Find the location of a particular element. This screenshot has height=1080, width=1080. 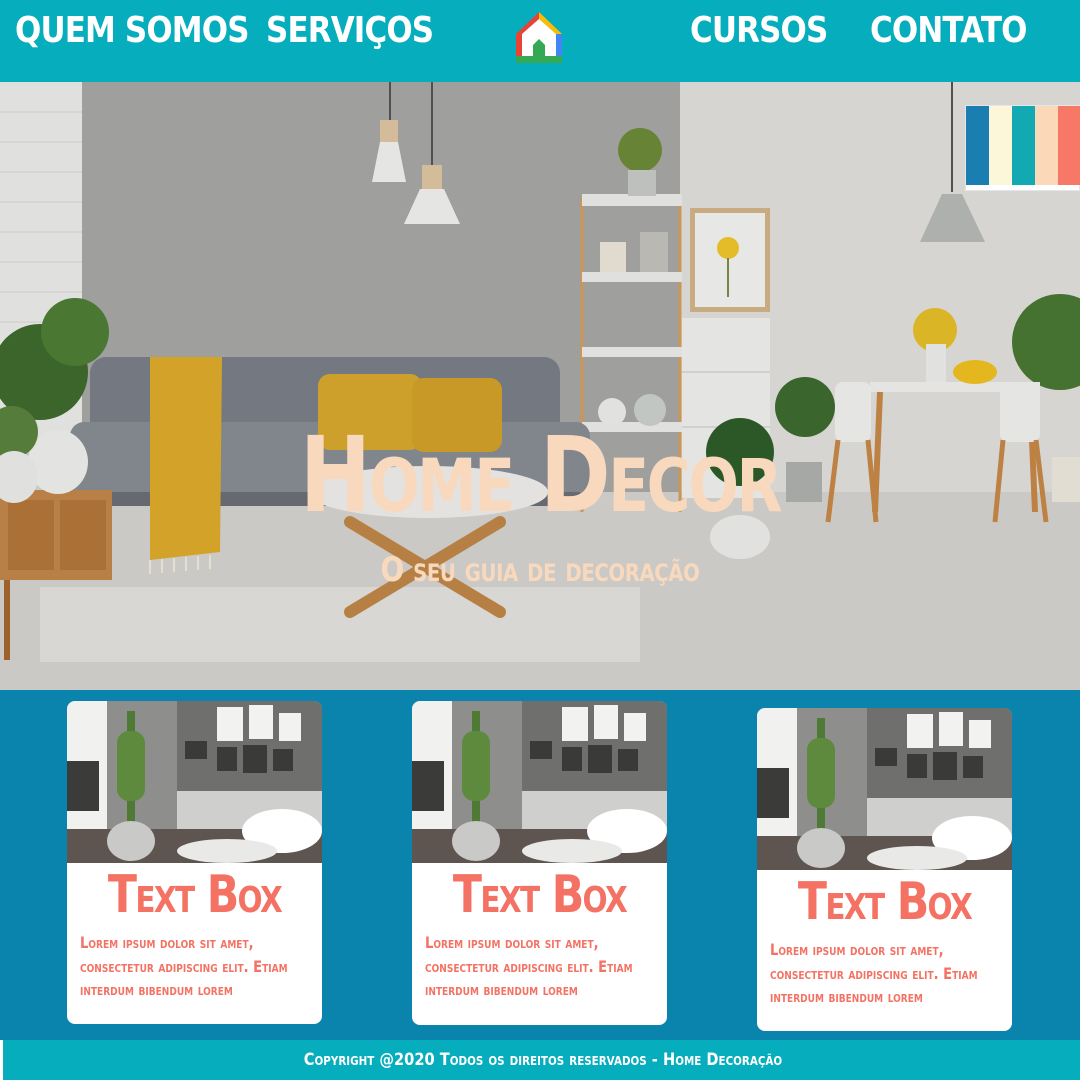

nav-item-quem-somos: QUEM SOMOS is located at coordinates (132, 31).